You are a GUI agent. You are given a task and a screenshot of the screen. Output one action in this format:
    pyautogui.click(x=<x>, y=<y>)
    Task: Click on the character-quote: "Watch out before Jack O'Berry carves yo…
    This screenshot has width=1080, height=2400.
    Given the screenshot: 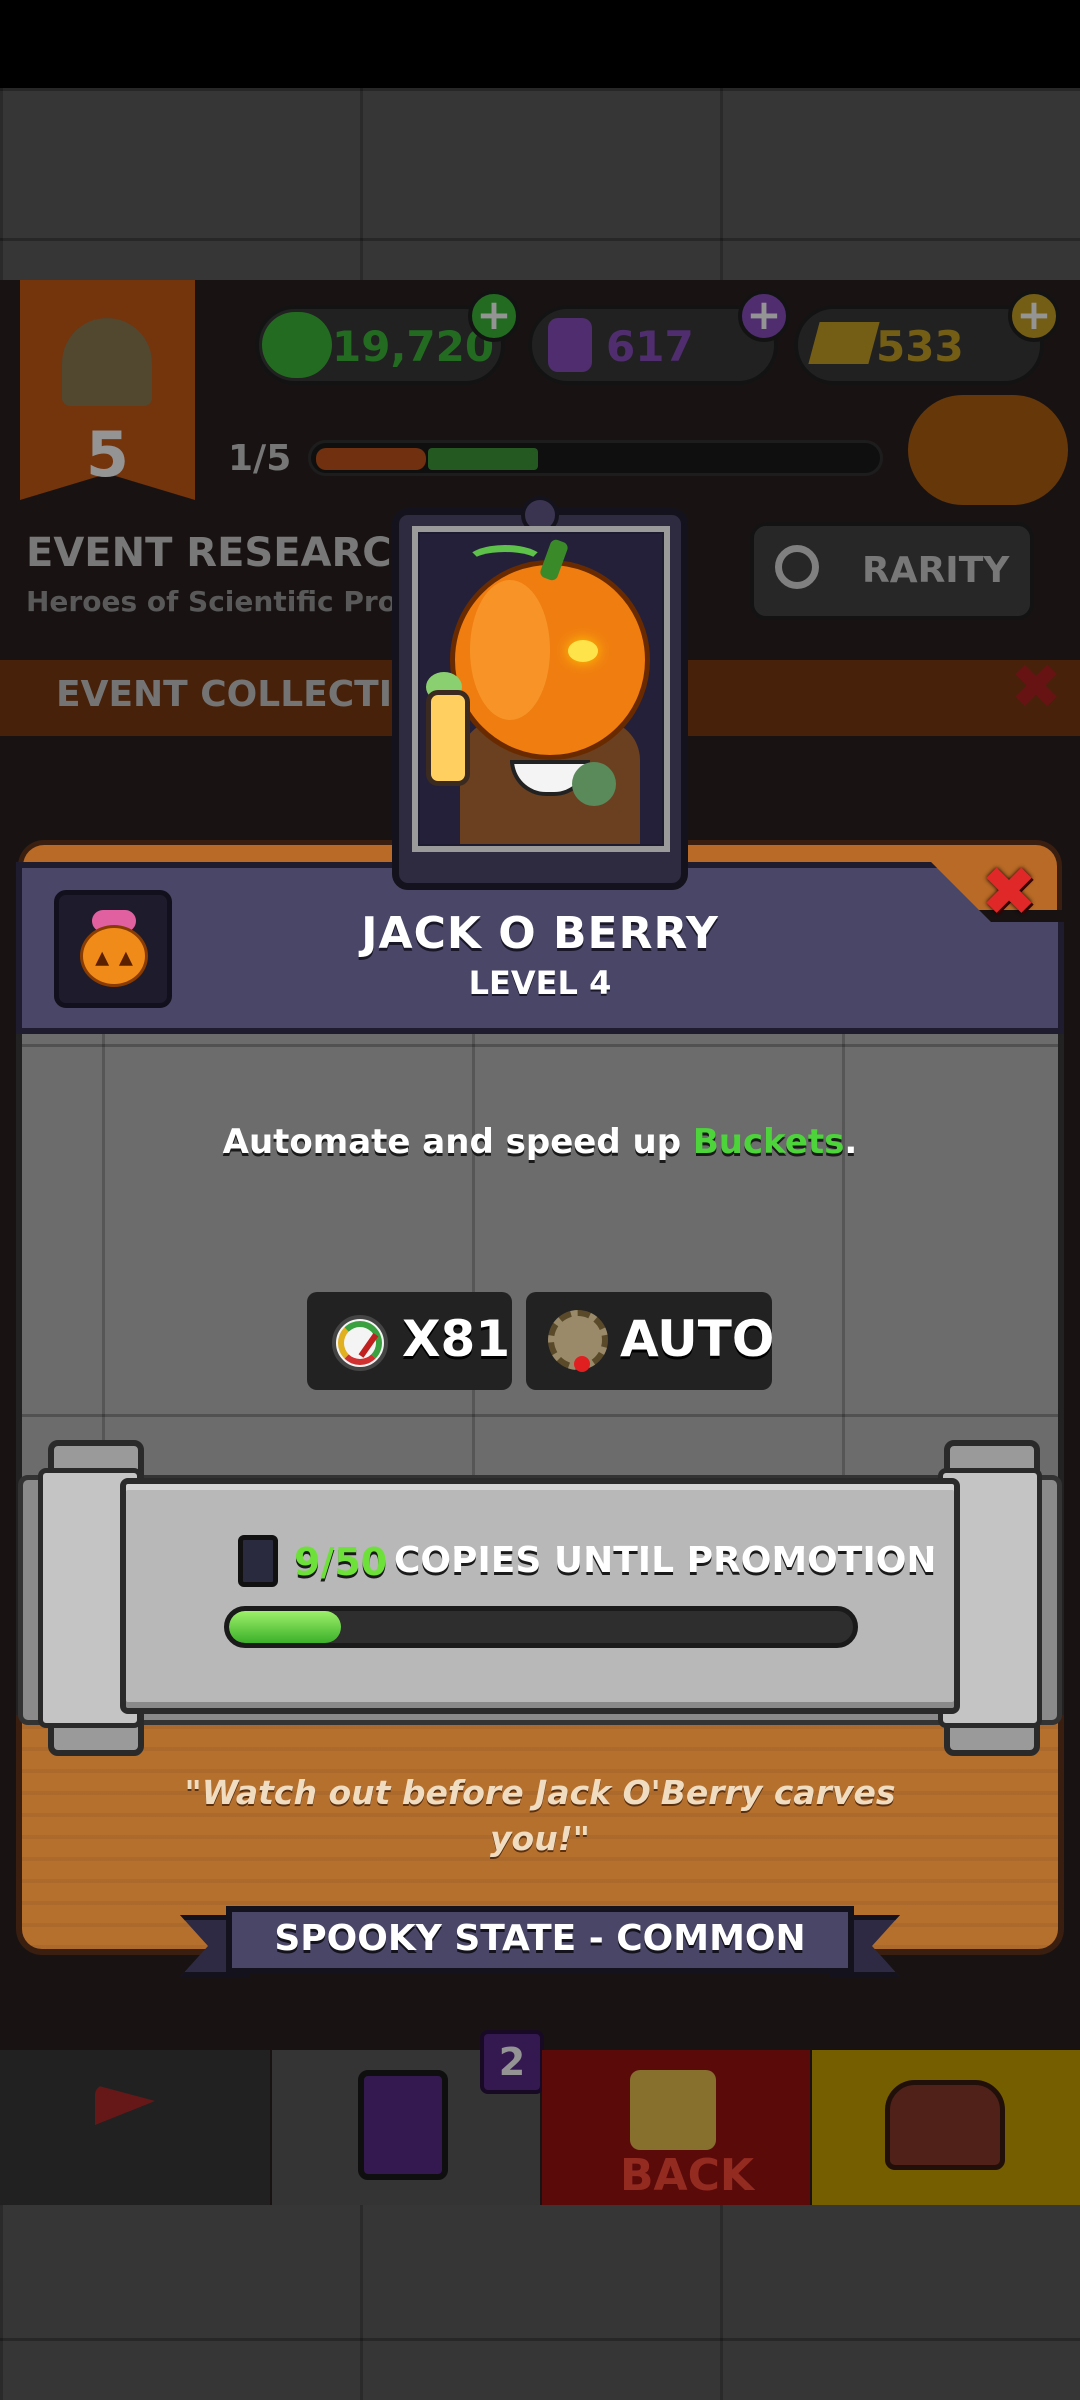 What is the action you would take?
    pyautogui.click(x=540, y=1815)
    